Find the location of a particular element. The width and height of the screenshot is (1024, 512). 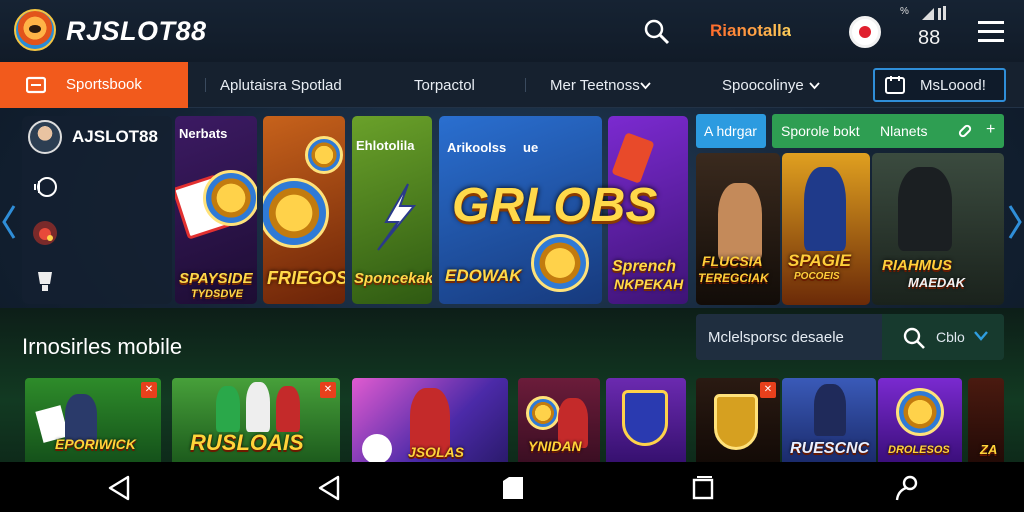

sport-card-3: RIAHMUS MAEDAK is located at coordinates (938, 229).